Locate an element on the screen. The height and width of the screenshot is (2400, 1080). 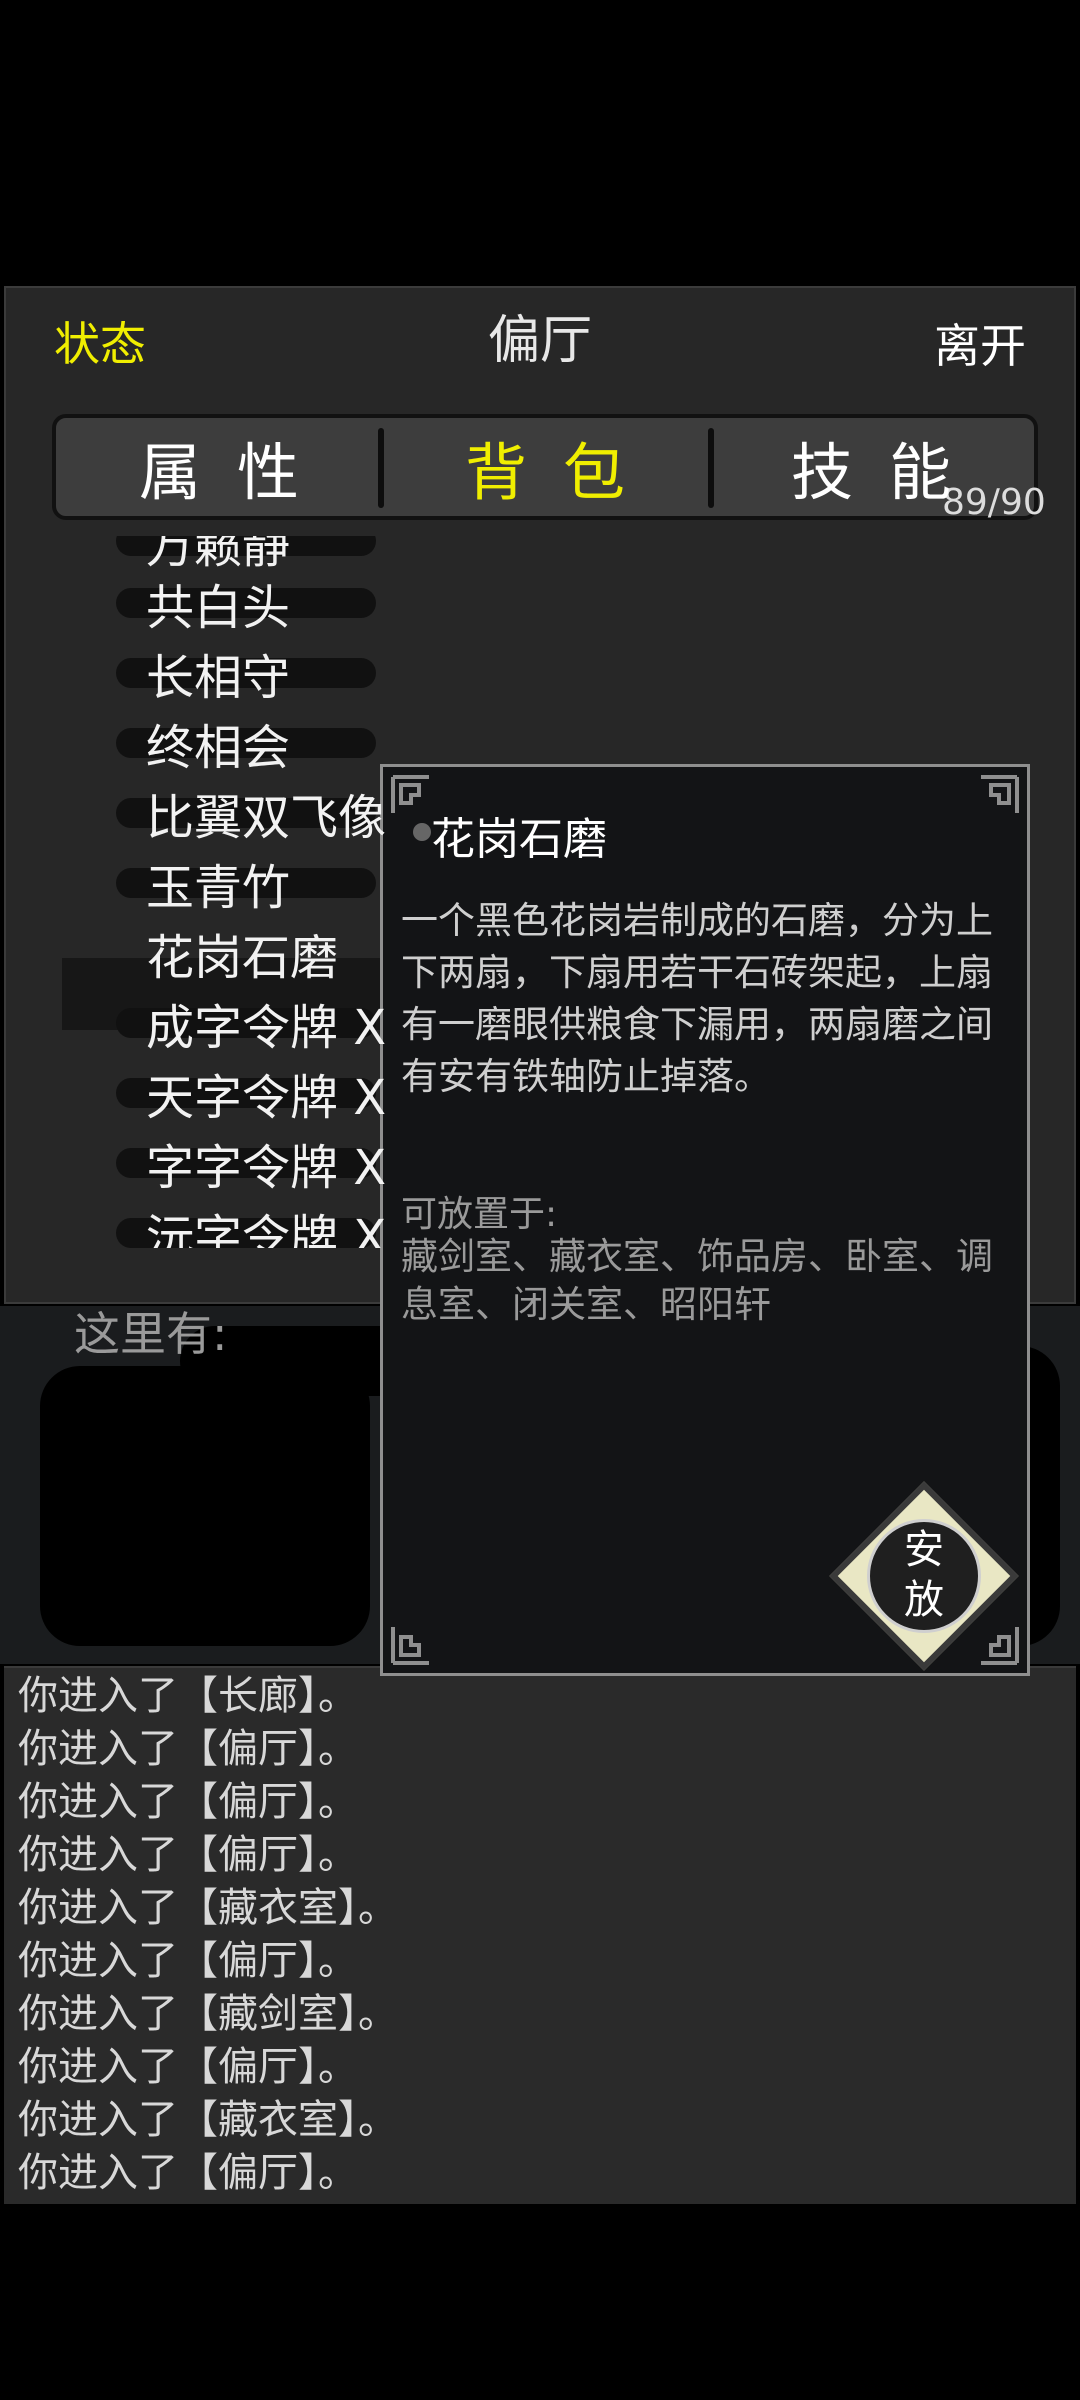
item-label: 字字令牌 X is located at coordinates (266, 1168).